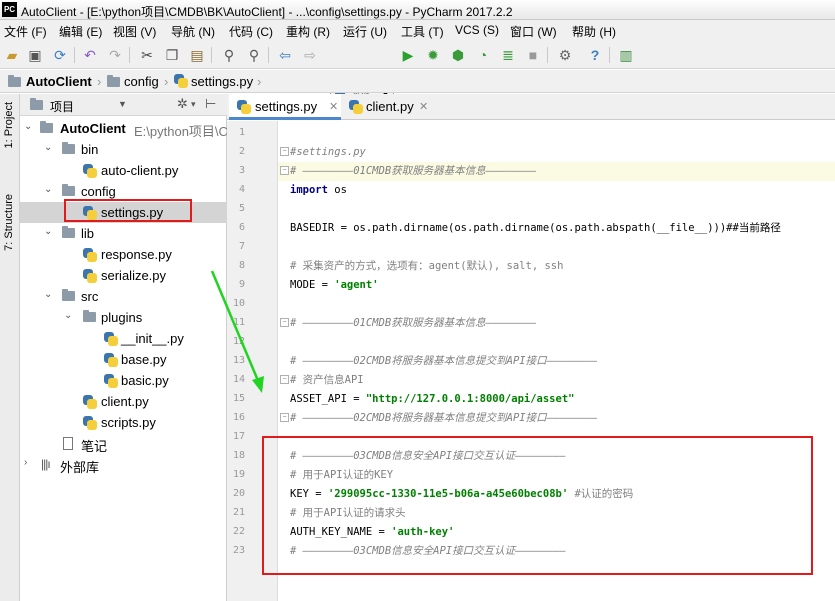  I want to click on breadcrumb-autoclient: AutoClient, so click(59, 81).